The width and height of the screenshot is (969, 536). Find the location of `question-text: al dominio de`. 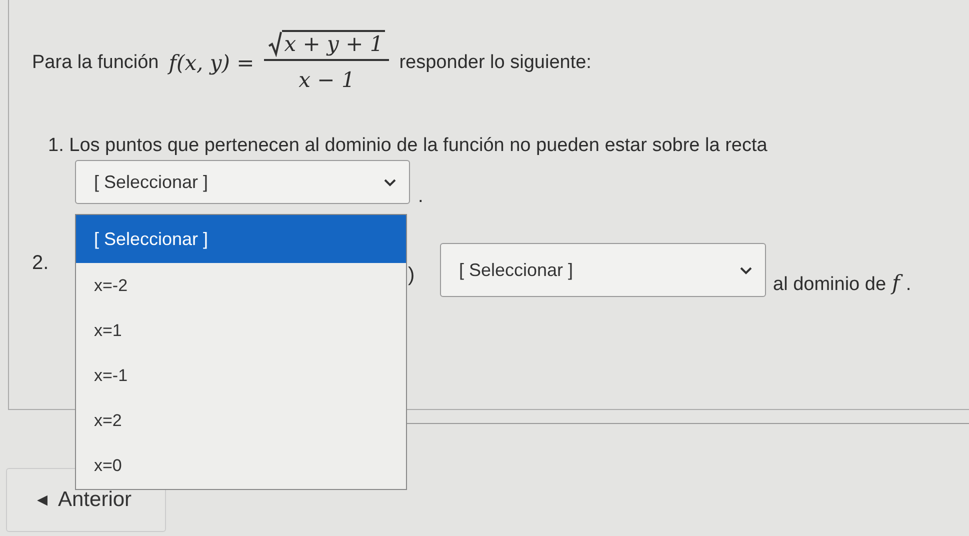

question-text: al dominio de is located at coordinates (829, 285).